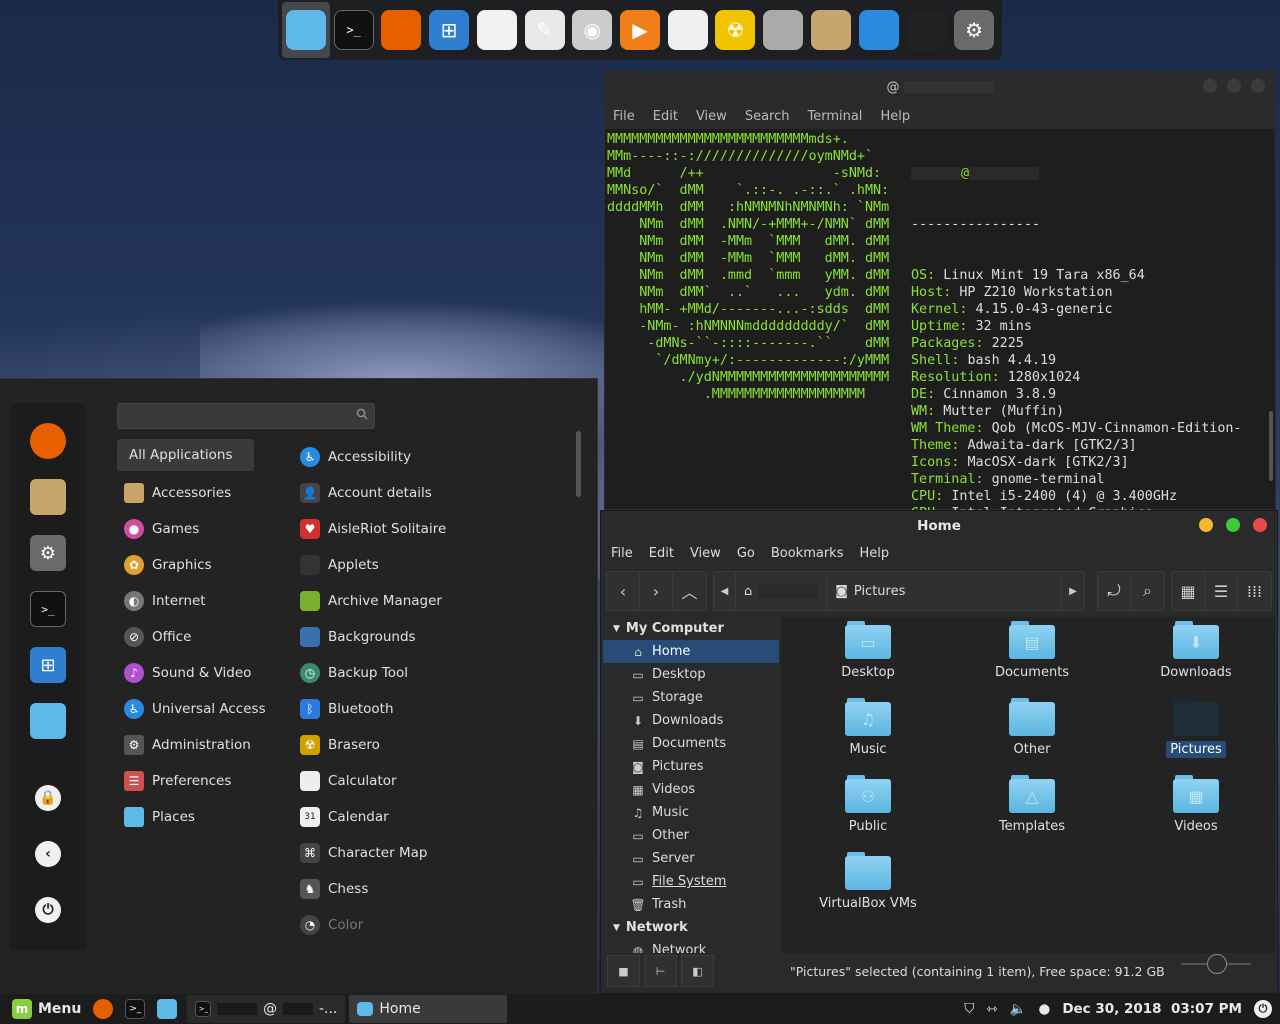  Describe the element at coordinates (578, 464) in the screenshot. I see `menu-scrollbar` at that location.